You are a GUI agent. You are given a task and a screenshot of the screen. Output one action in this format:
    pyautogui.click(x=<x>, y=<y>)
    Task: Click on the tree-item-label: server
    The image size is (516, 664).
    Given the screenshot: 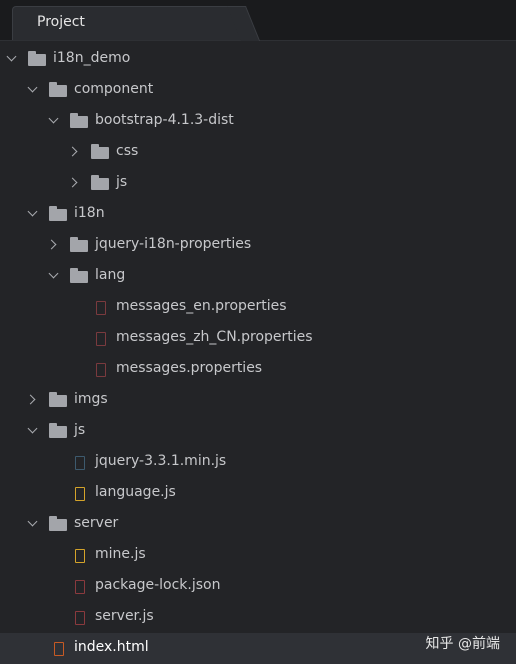 What is the action you would take?
    pyautogui.click(x=96, y=523)
    